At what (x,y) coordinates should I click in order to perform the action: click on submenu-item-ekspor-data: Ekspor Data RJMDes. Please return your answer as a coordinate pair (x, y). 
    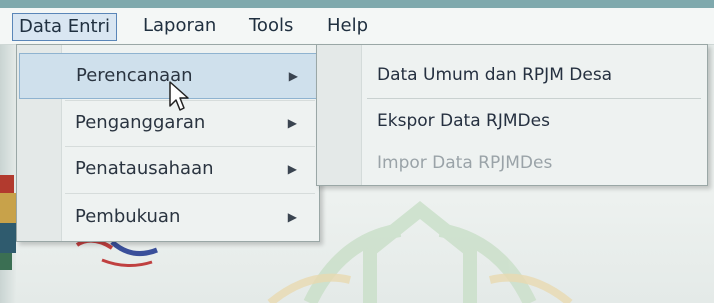
    Looking at the image, I should click on (463, 121).